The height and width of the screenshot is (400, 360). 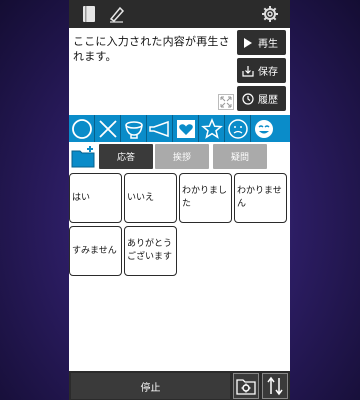 What do you see at coordinates (238, 128) in the screenshot?
I see `sad-face-icon` at bounding box center [238, 128].